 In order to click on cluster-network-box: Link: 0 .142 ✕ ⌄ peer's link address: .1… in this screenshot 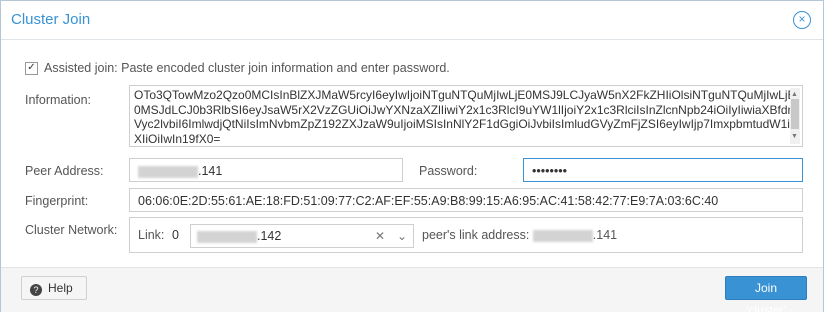, I will do `click(466, 235)`.